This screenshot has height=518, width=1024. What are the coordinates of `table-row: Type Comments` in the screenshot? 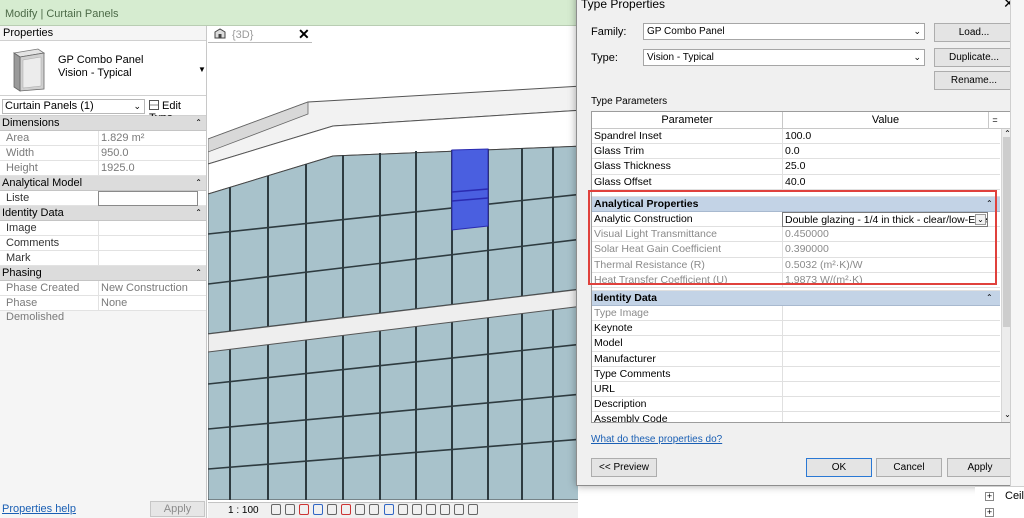 It's located at (796, 374).